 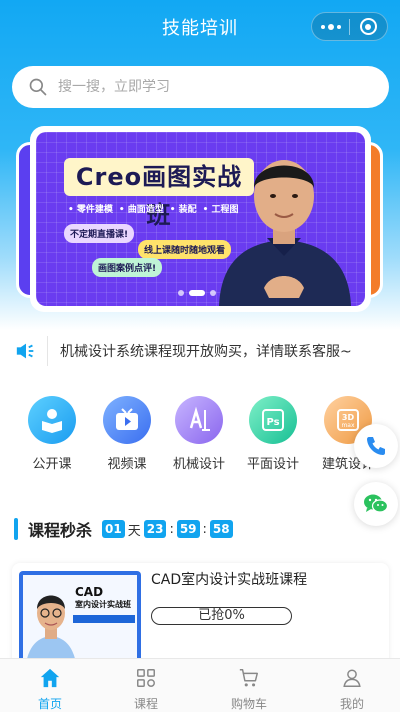 I want to click on mini-program-capsule, so click(x=349, y=26).